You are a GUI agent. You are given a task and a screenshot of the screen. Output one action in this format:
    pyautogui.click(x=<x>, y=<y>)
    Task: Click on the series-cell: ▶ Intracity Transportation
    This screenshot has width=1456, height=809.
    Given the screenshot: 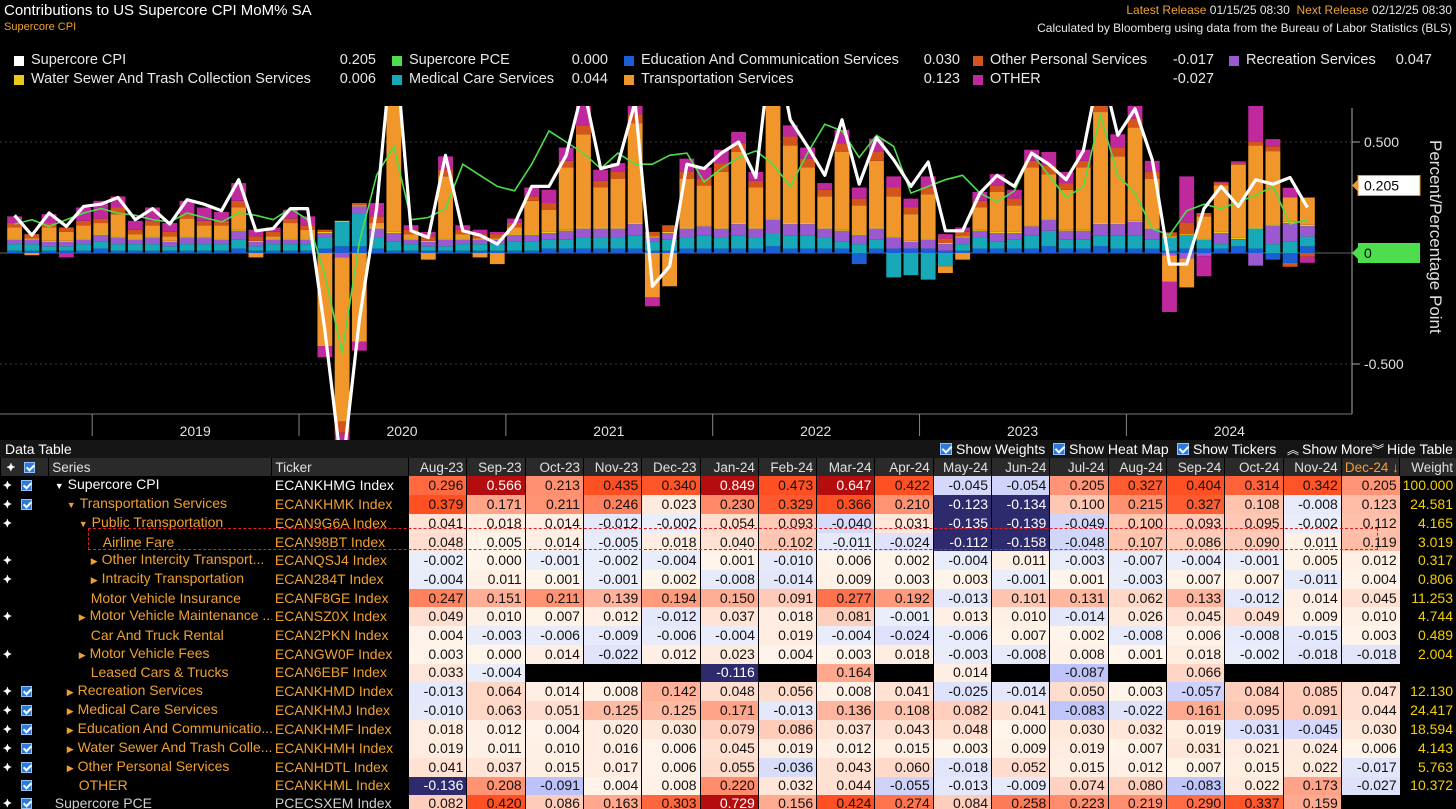 What is the action you would take?
    pyautogui.click(x=160, y=580)
    